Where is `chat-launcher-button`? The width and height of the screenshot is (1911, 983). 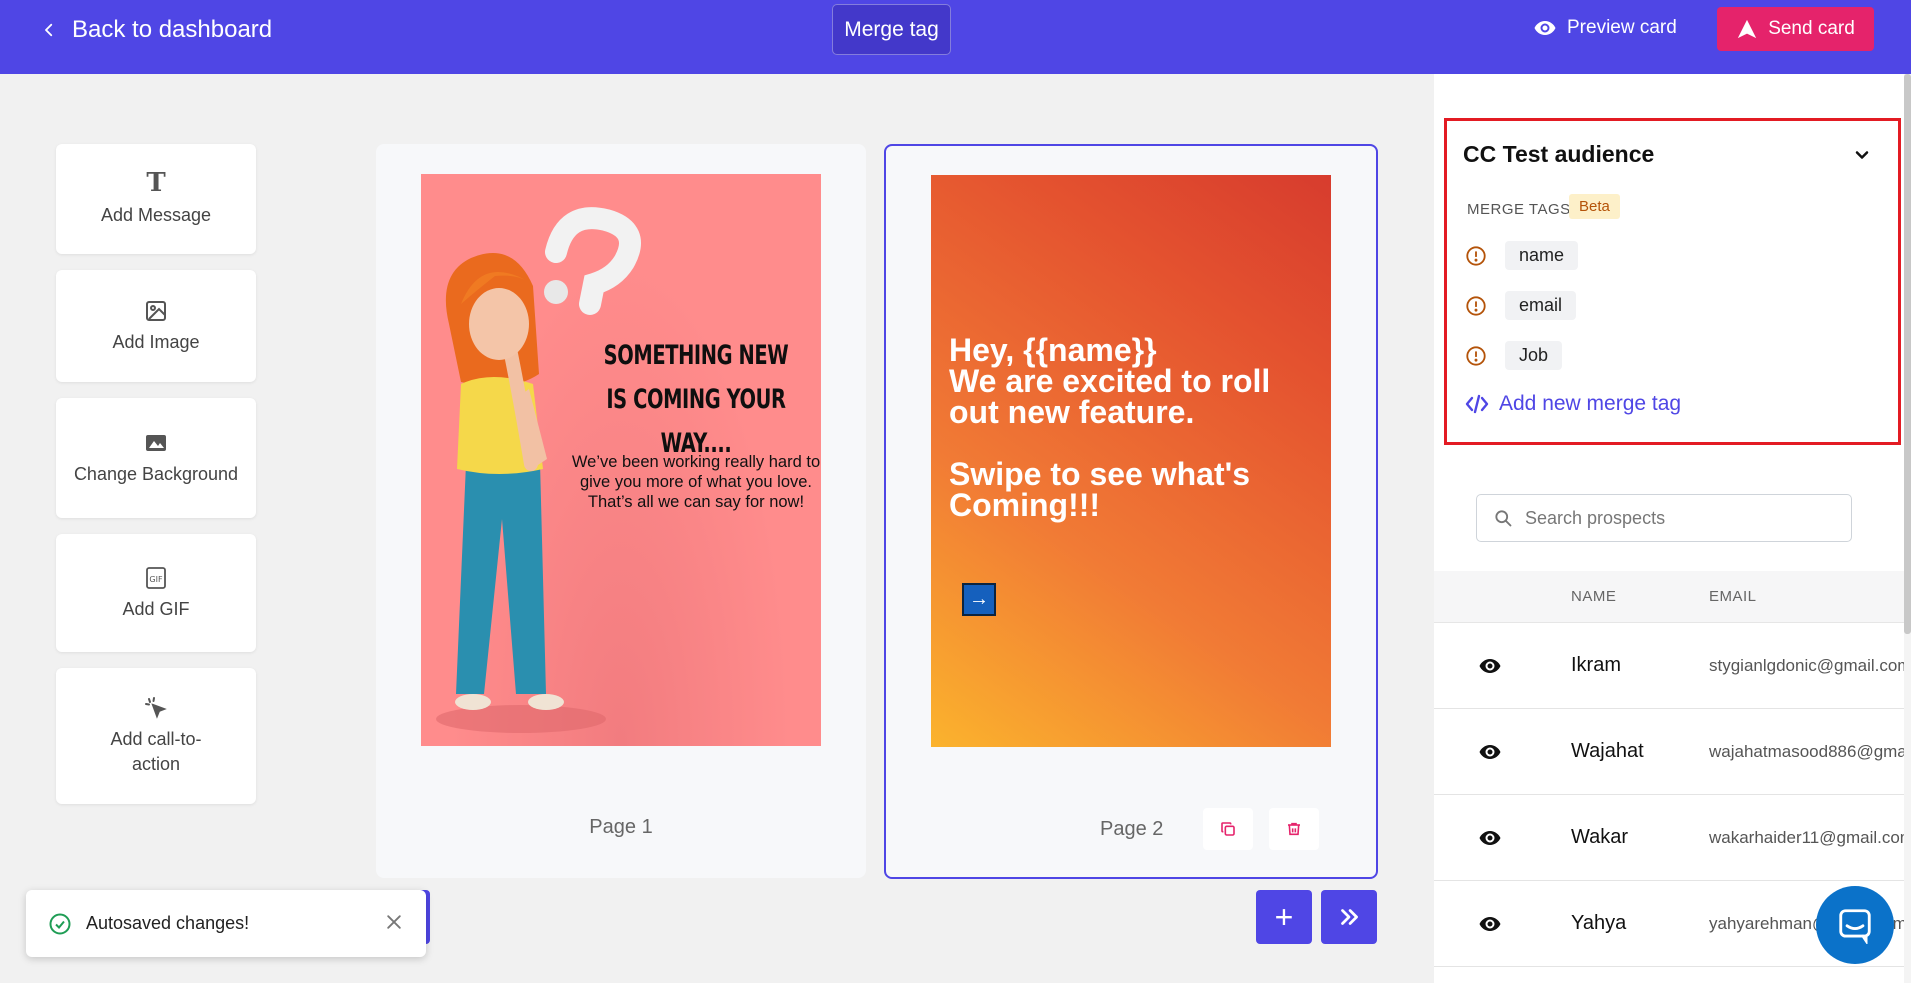
chat-launcher-button is located at coordinates (1855, 925).